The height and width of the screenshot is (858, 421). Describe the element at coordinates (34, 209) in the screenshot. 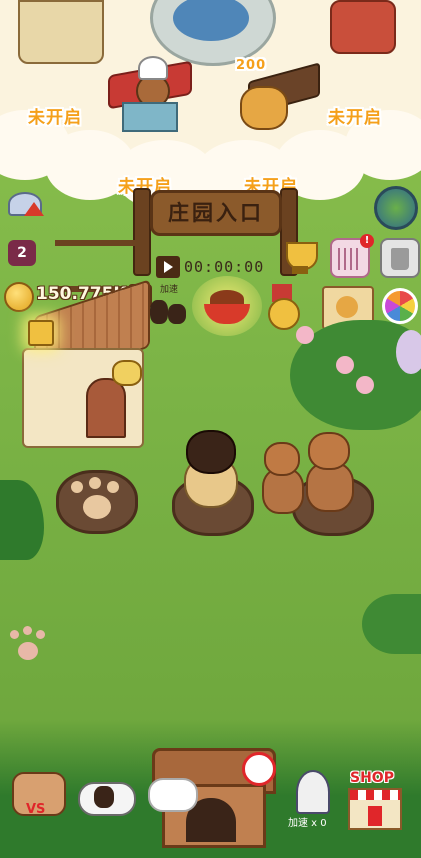

I see `upgrade-arrow-icon` at that location.